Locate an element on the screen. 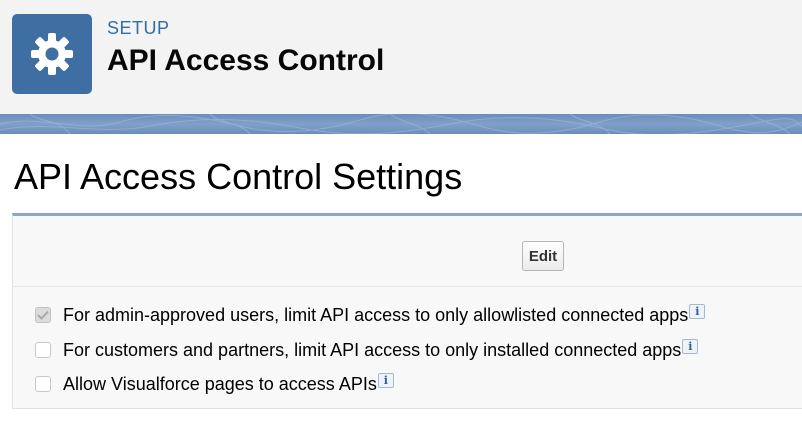 The height and width of the screenshot is (448, 802). visualforce-checkbox is located at coordinates (43, 384).